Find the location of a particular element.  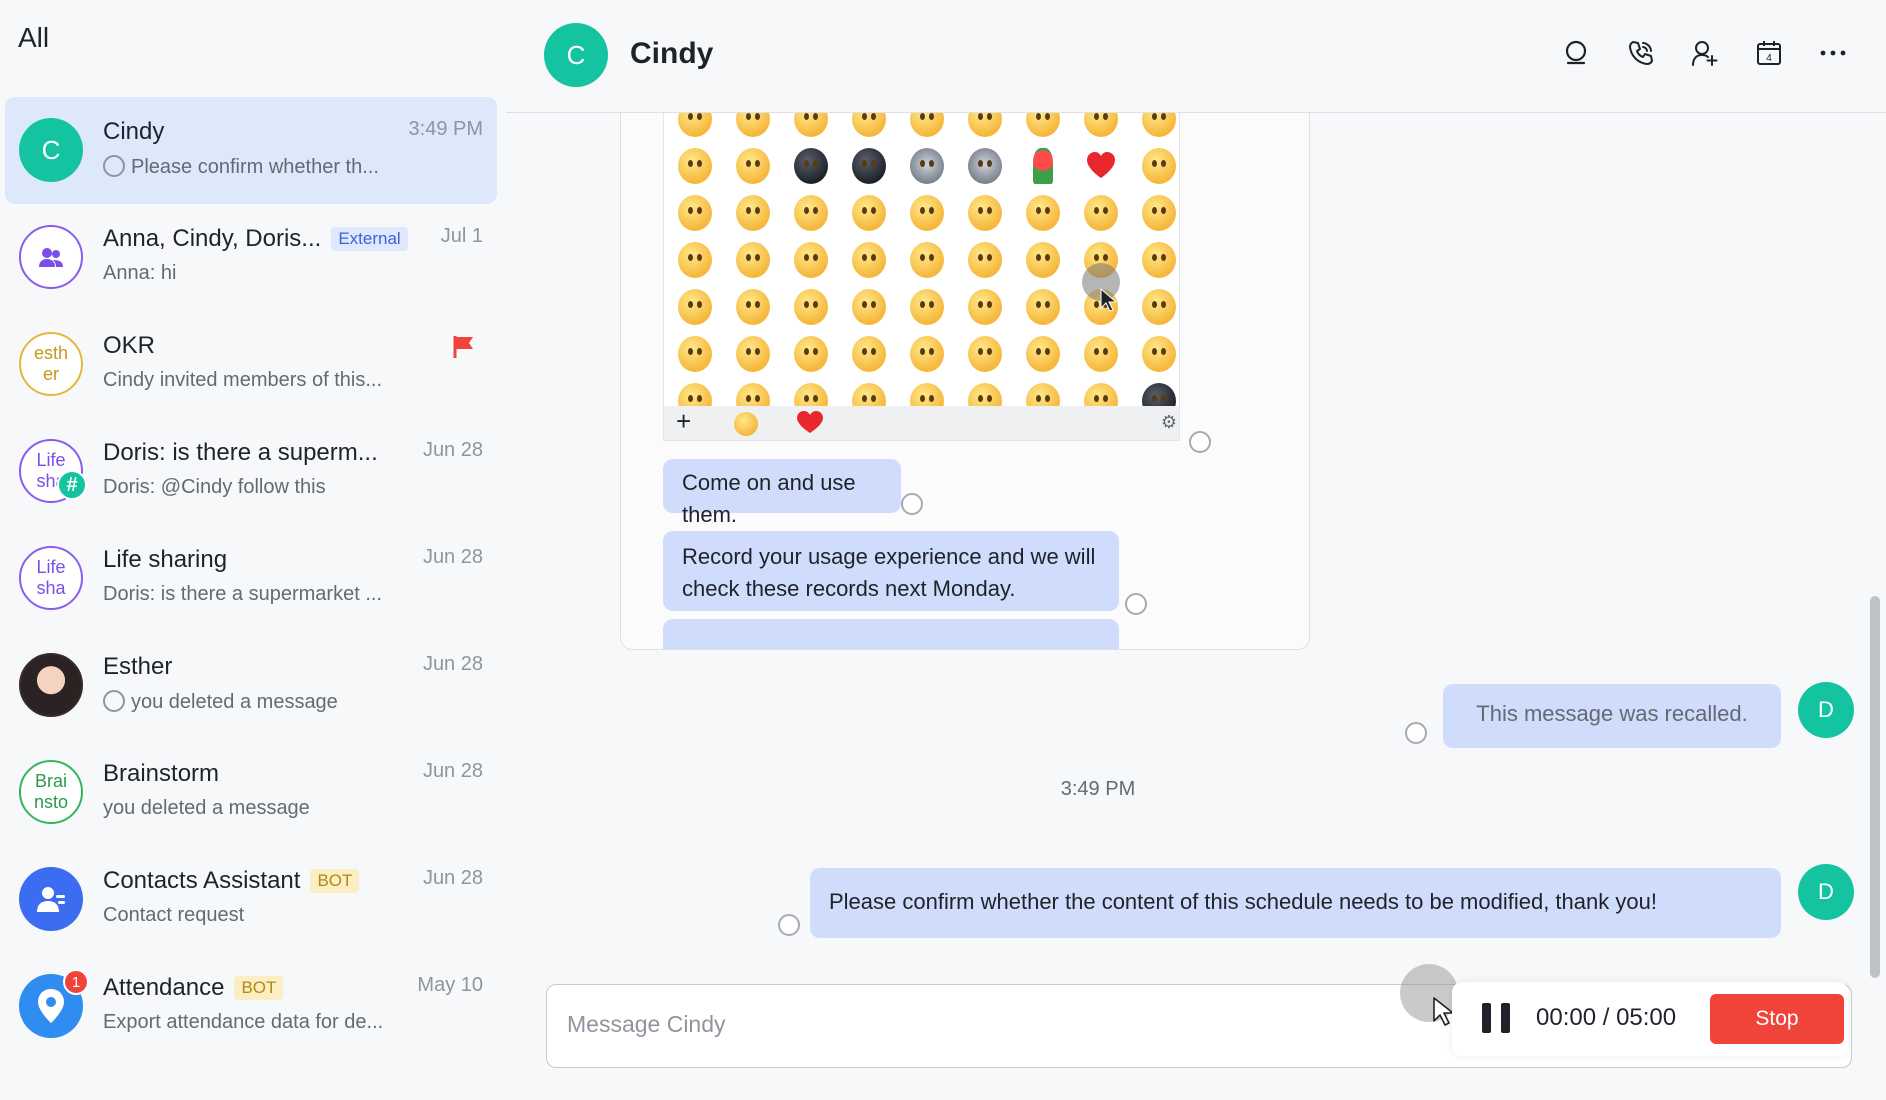

avatar-text-line: esth is located at coordinates (51, 353).